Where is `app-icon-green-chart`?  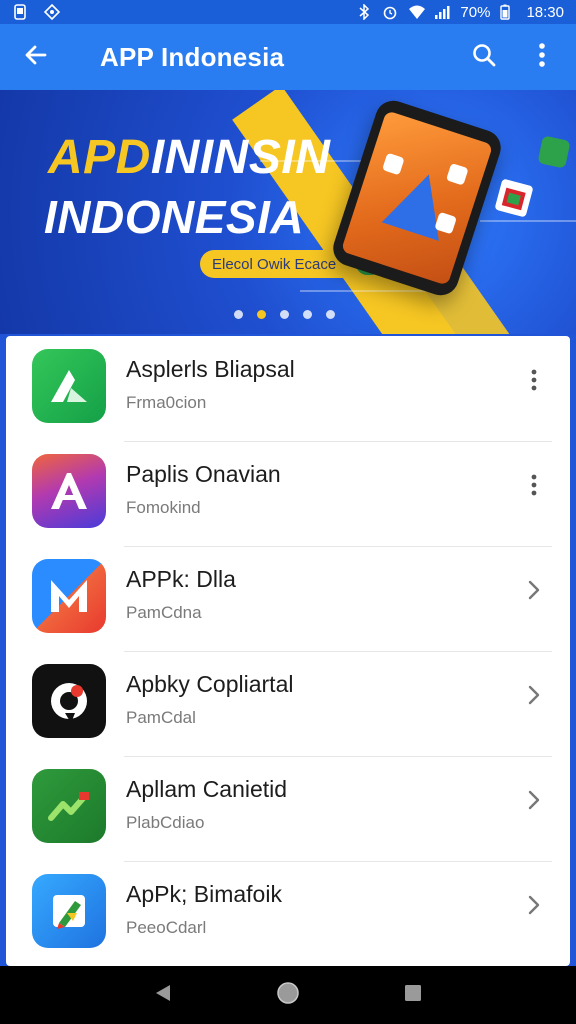 app-icon-green-chart is located at coordinates (69, 806).